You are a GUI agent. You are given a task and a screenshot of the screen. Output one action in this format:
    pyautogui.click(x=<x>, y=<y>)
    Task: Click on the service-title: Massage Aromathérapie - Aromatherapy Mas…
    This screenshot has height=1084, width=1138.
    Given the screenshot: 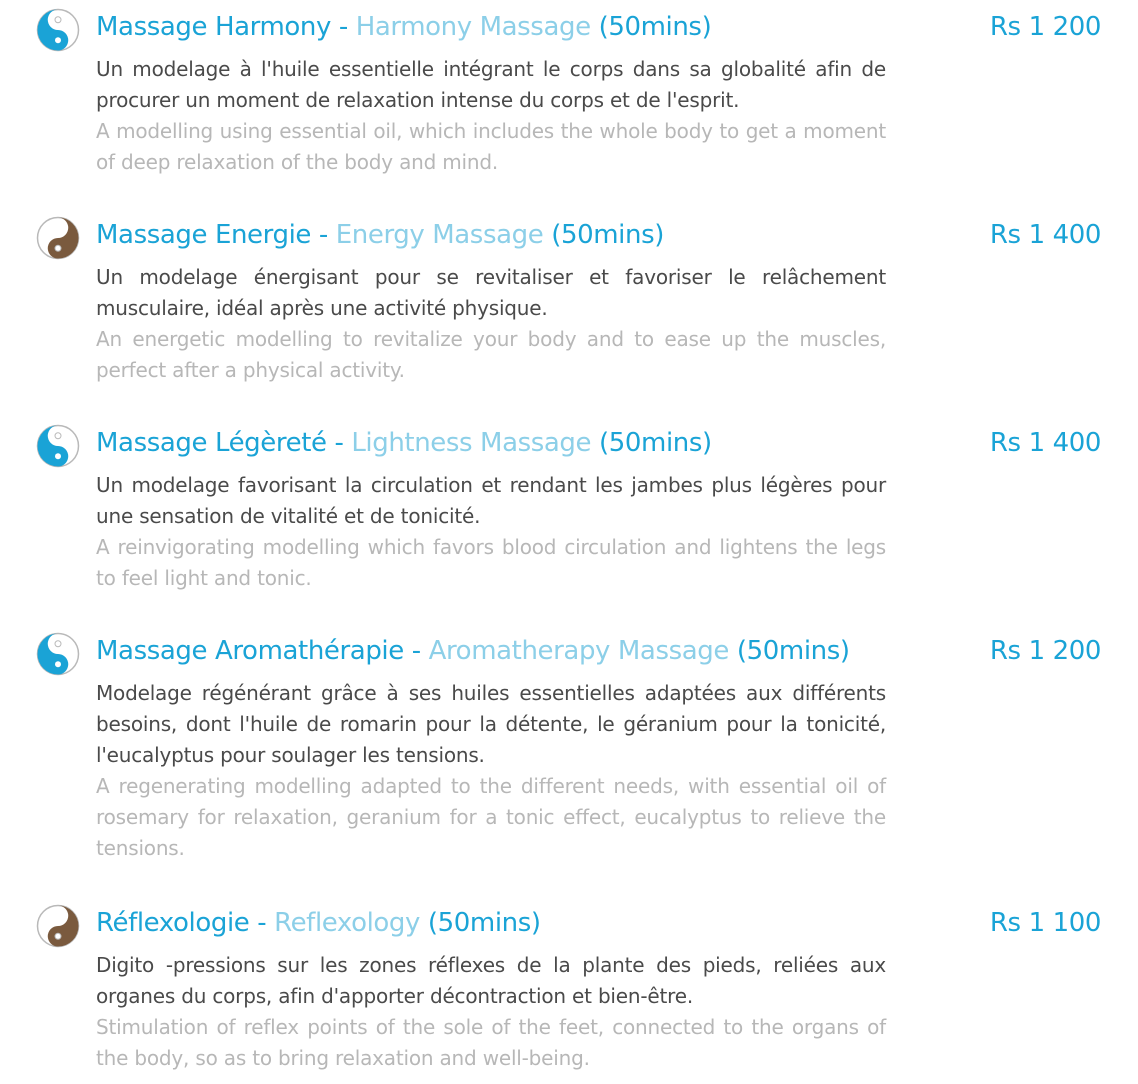 What is the action you would take?
    pyautogui.click(x=473, y=651)
    